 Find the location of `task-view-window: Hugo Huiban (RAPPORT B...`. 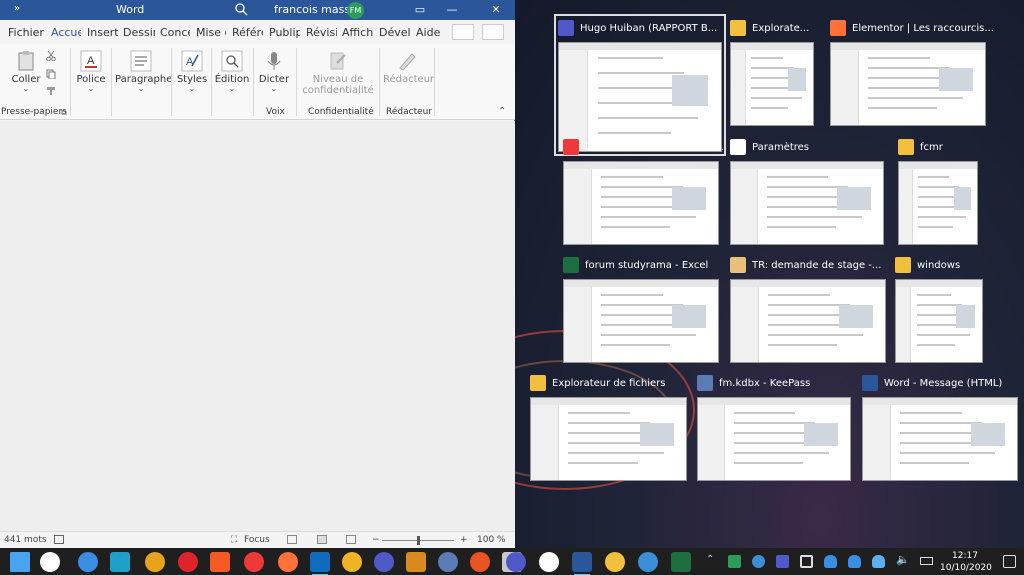

task-view-window: Hugo Huiban (RAPPORT B... is located at coordinates (640, 85).